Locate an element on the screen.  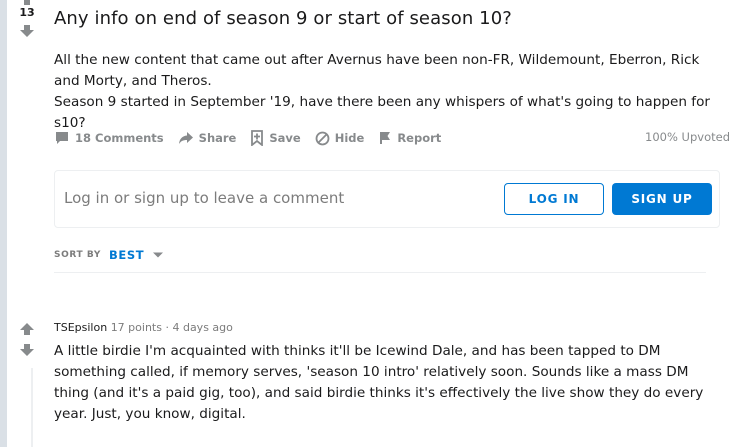
comment-prompt-text: Log in or sign up to leave a comment is located at coordinates (204, 198).